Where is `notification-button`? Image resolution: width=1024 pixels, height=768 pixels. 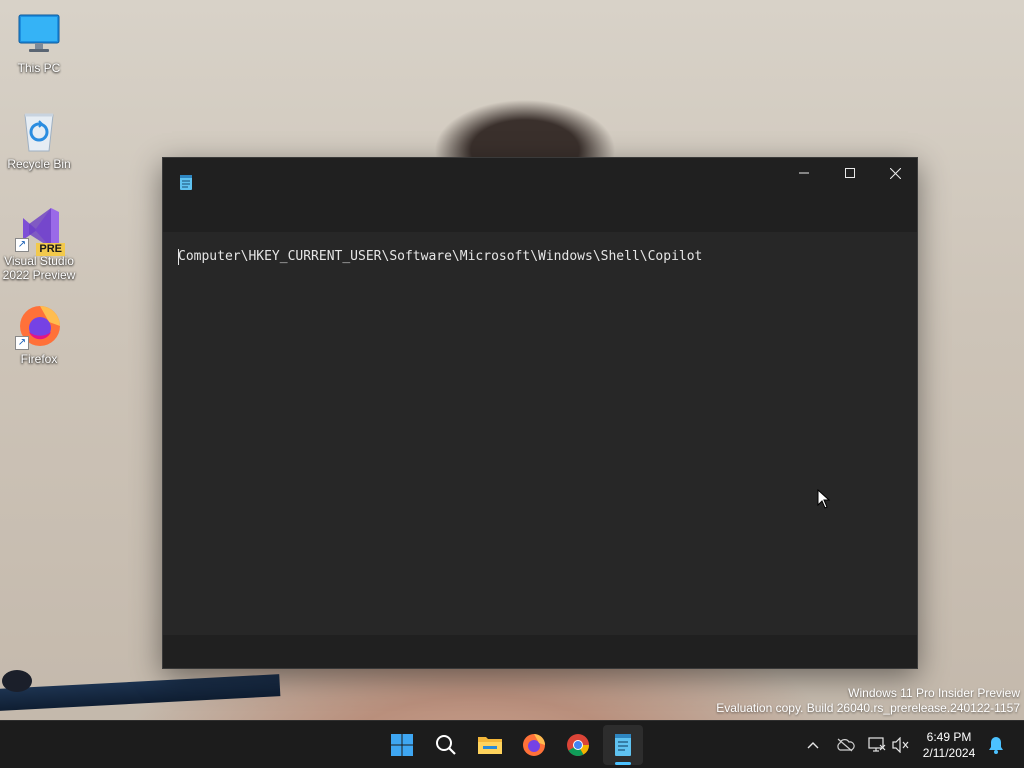 notification-button is located at coordinates (996, 745).